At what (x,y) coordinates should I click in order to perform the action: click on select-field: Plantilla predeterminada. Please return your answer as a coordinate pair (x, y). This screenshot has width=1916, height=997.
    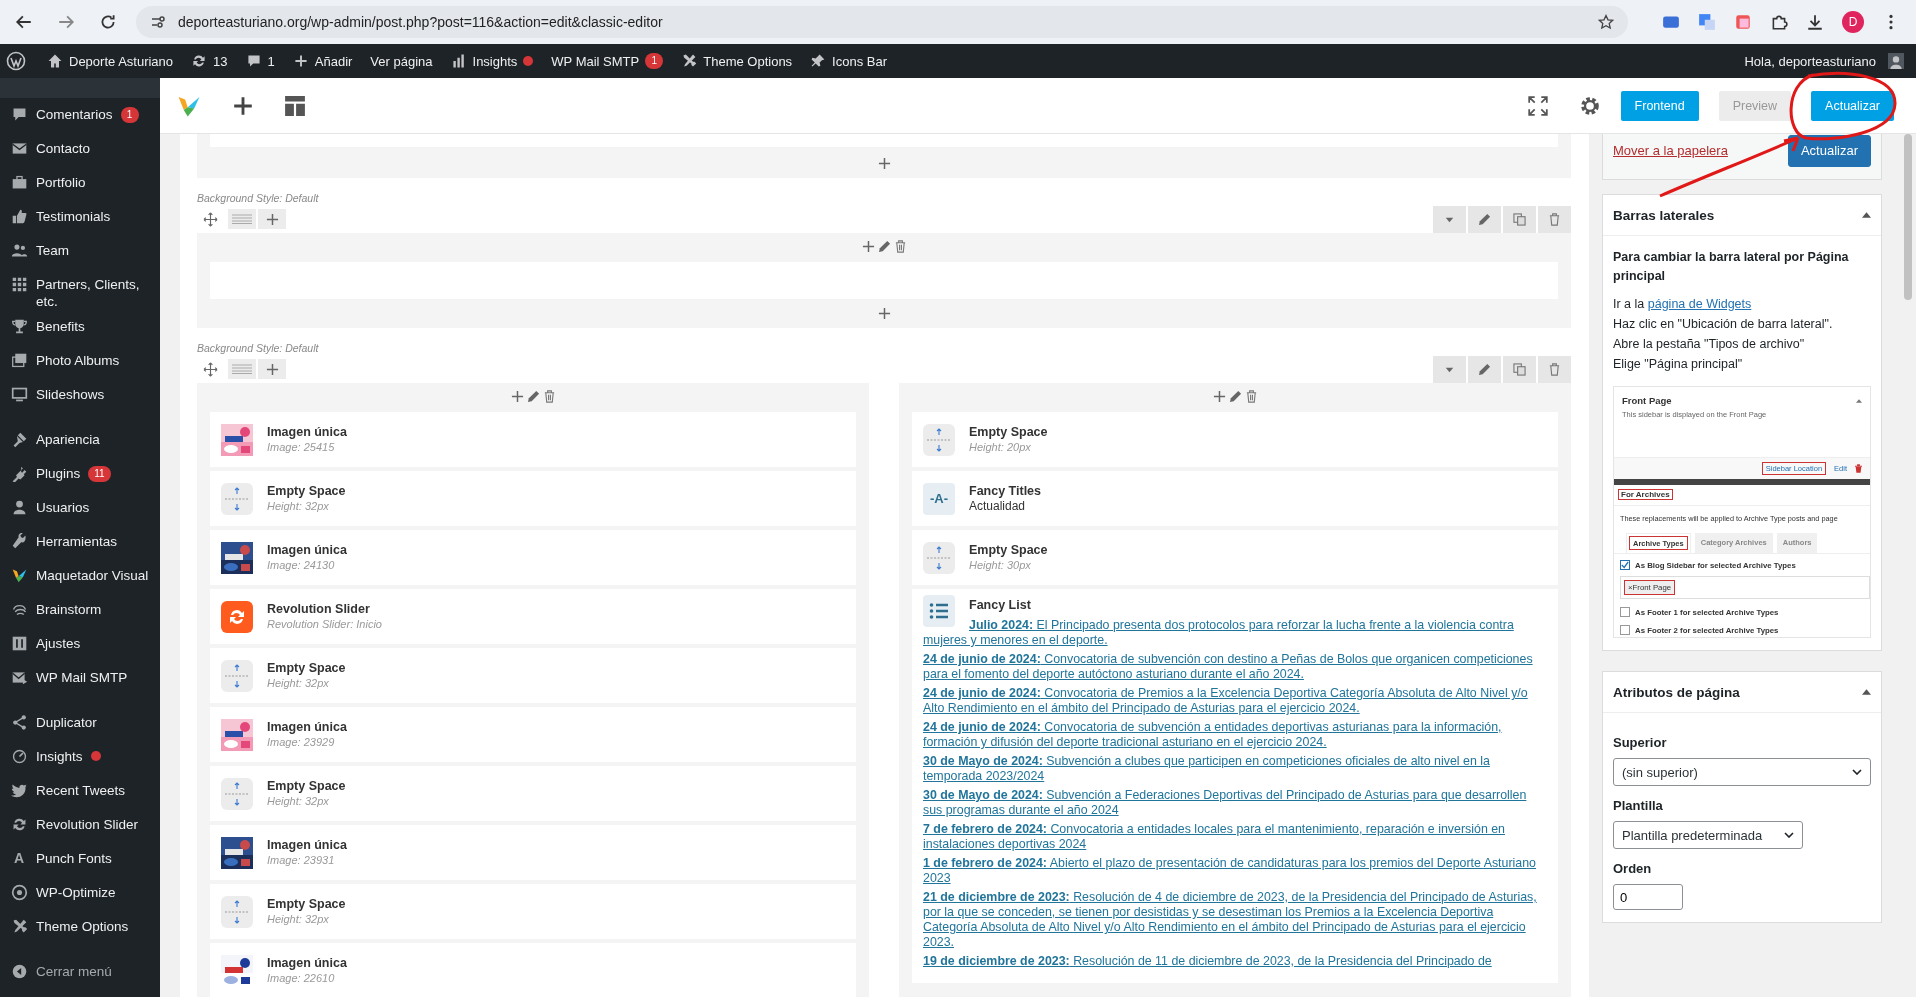
    Looking at the image, I should click on (1708, 835).